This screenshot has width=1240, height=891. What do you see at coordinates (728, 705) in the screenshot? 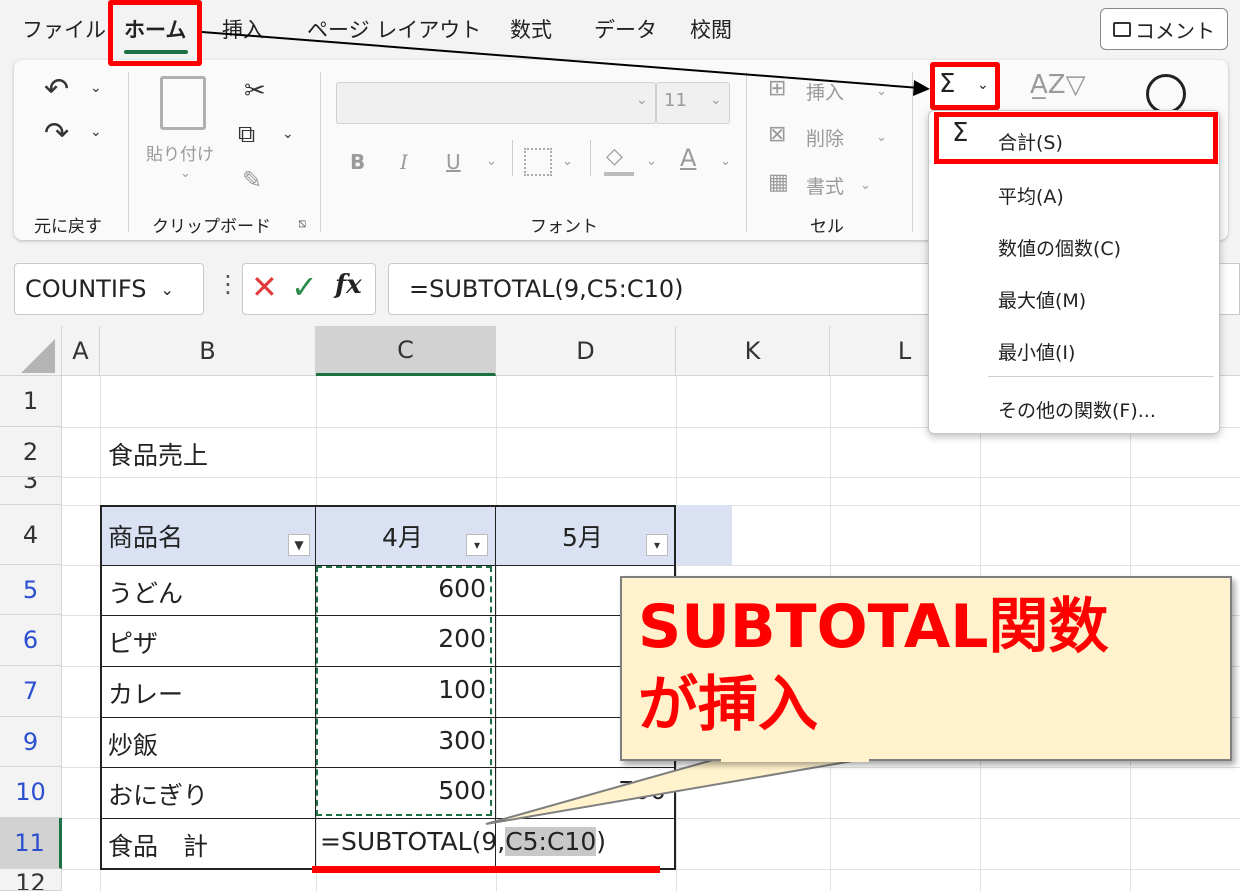
I see `callout-line-2: が挿入` at bounding box center [728, 705].